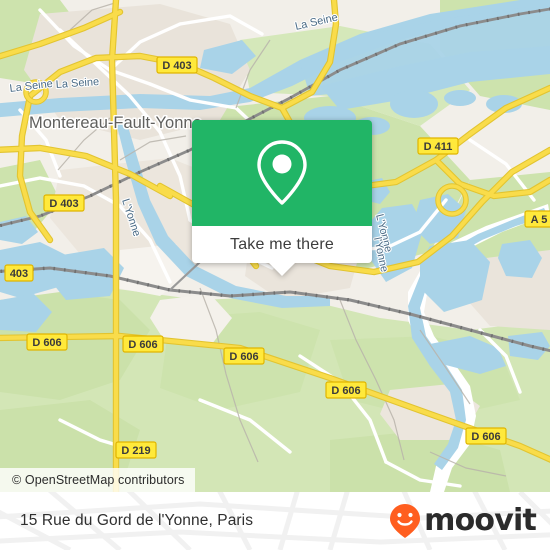 The image size is (550, 550). I want to click on take-me-there-button: Take me there, so click(282, 251).